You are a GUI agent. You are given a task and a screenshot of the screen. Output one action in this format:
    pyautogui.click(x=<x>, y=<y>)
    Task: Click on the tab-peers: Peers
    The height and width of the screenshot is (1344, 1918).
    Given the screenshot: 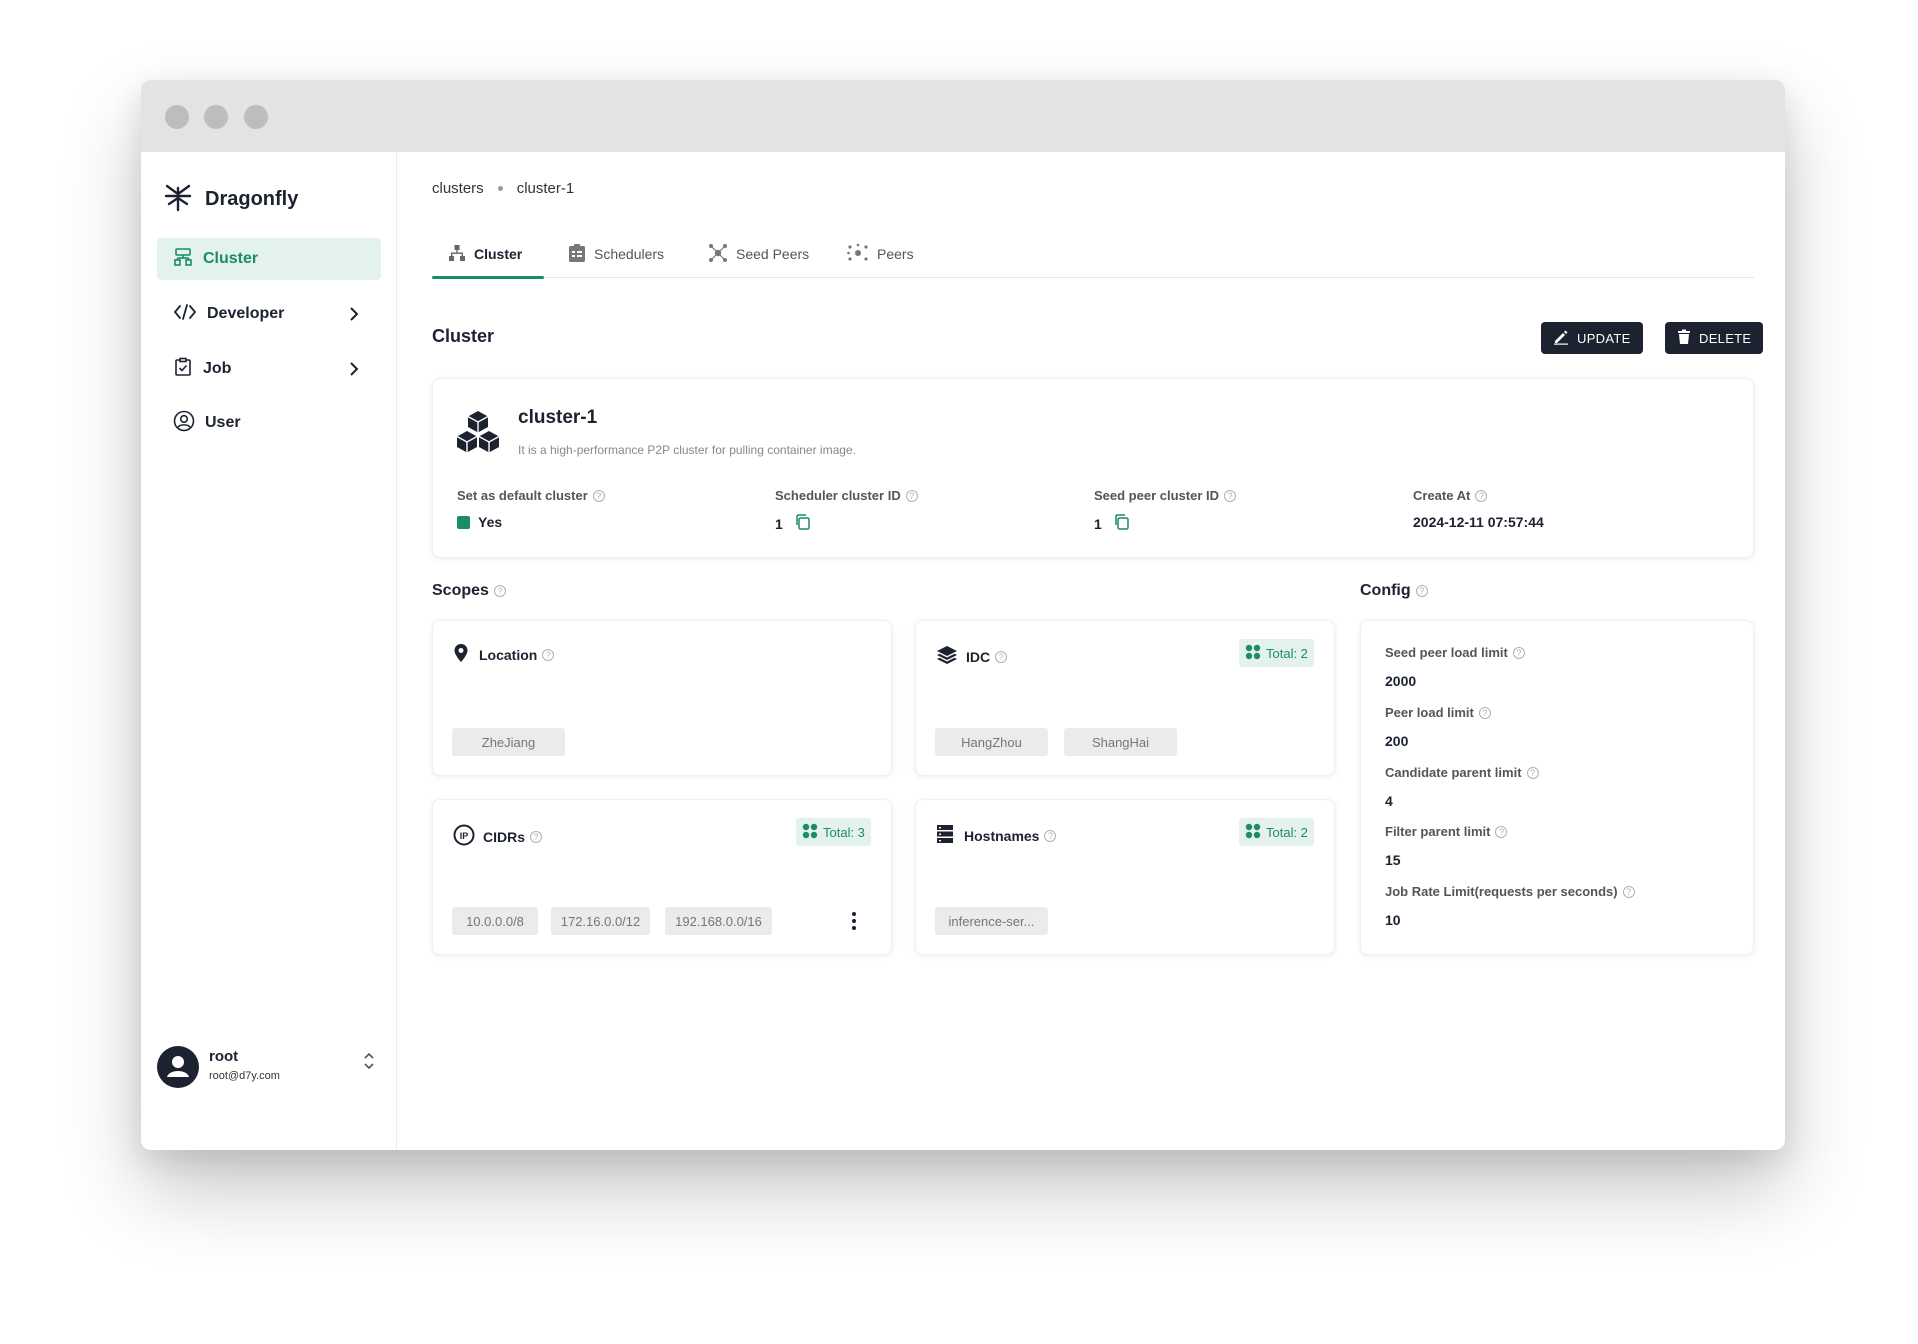 What is the action you would take?
    pyautogui.click(x=880, y=254)
    